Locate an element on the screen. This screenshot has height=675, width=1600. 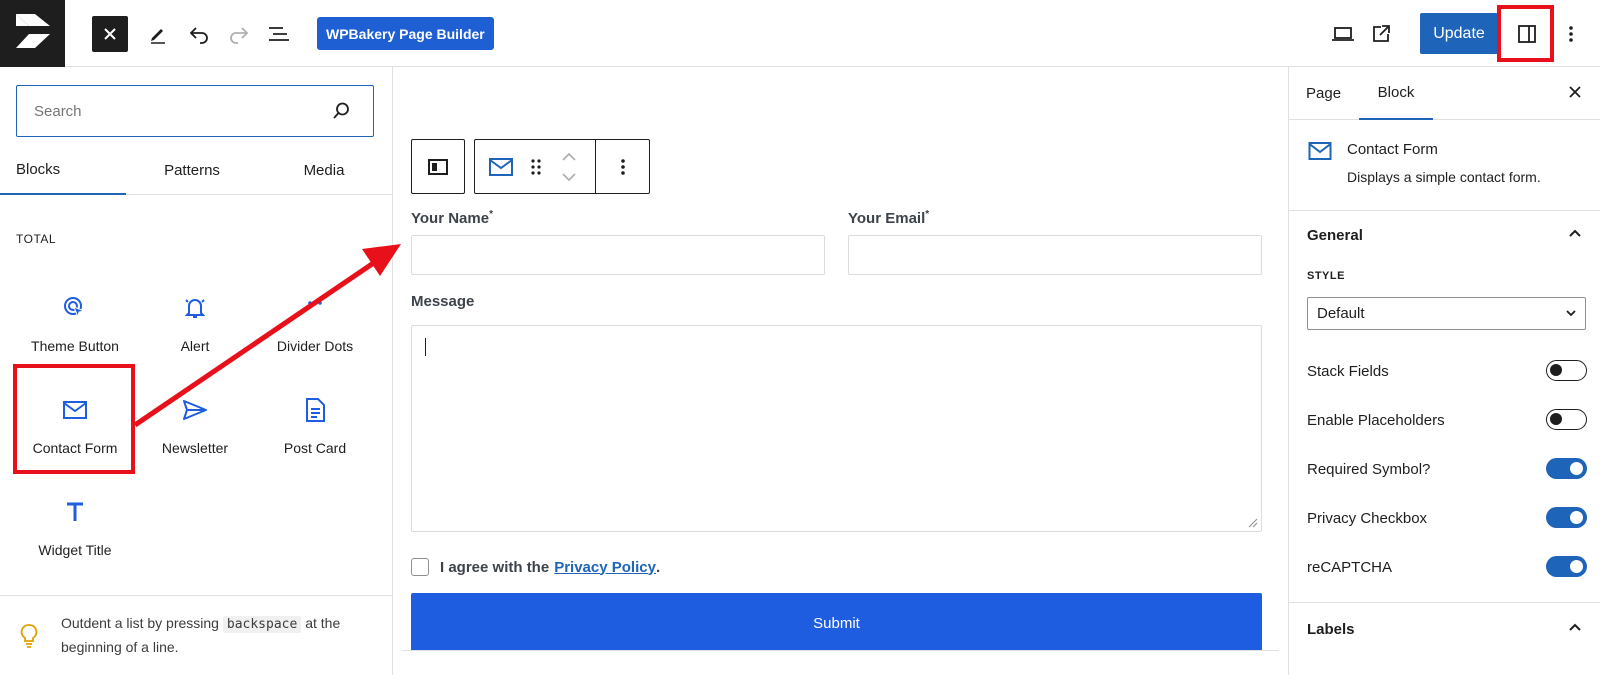
block-label: Newsletter is located at coordinates (195, 448).